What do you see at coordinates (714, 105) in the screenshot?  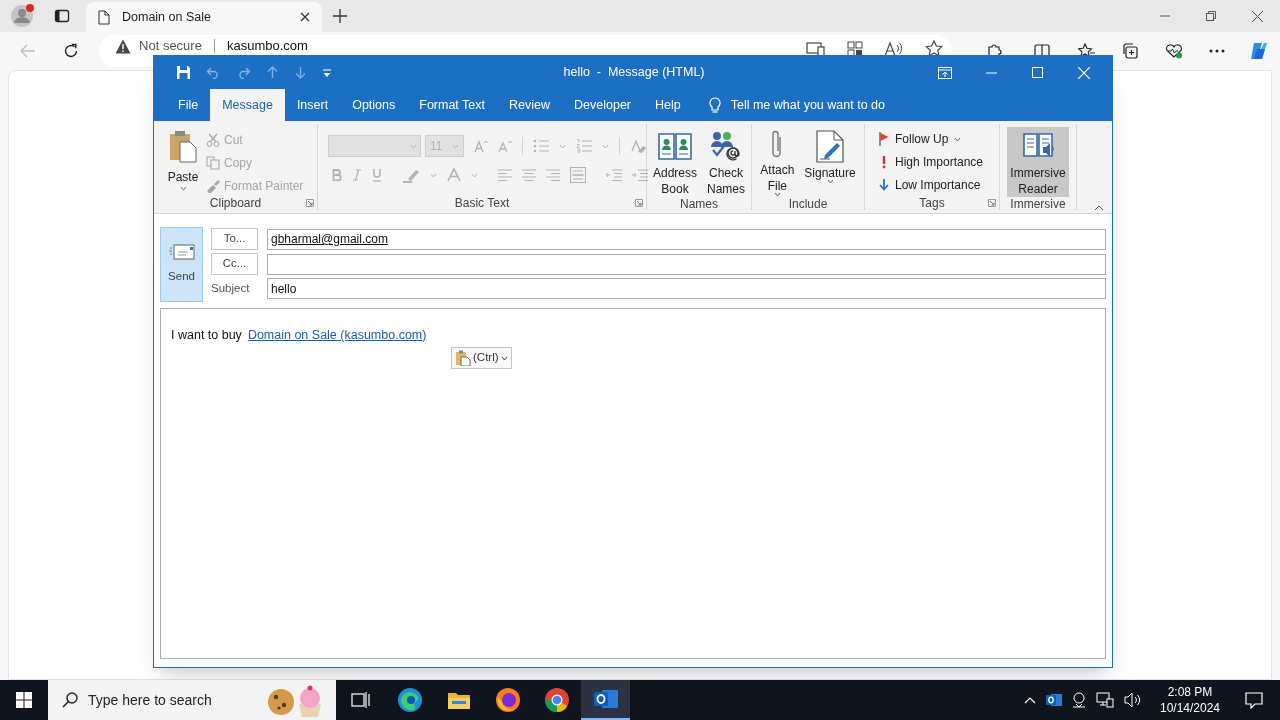 I see `lightbulb-icon` at bounding box center [714, 105].